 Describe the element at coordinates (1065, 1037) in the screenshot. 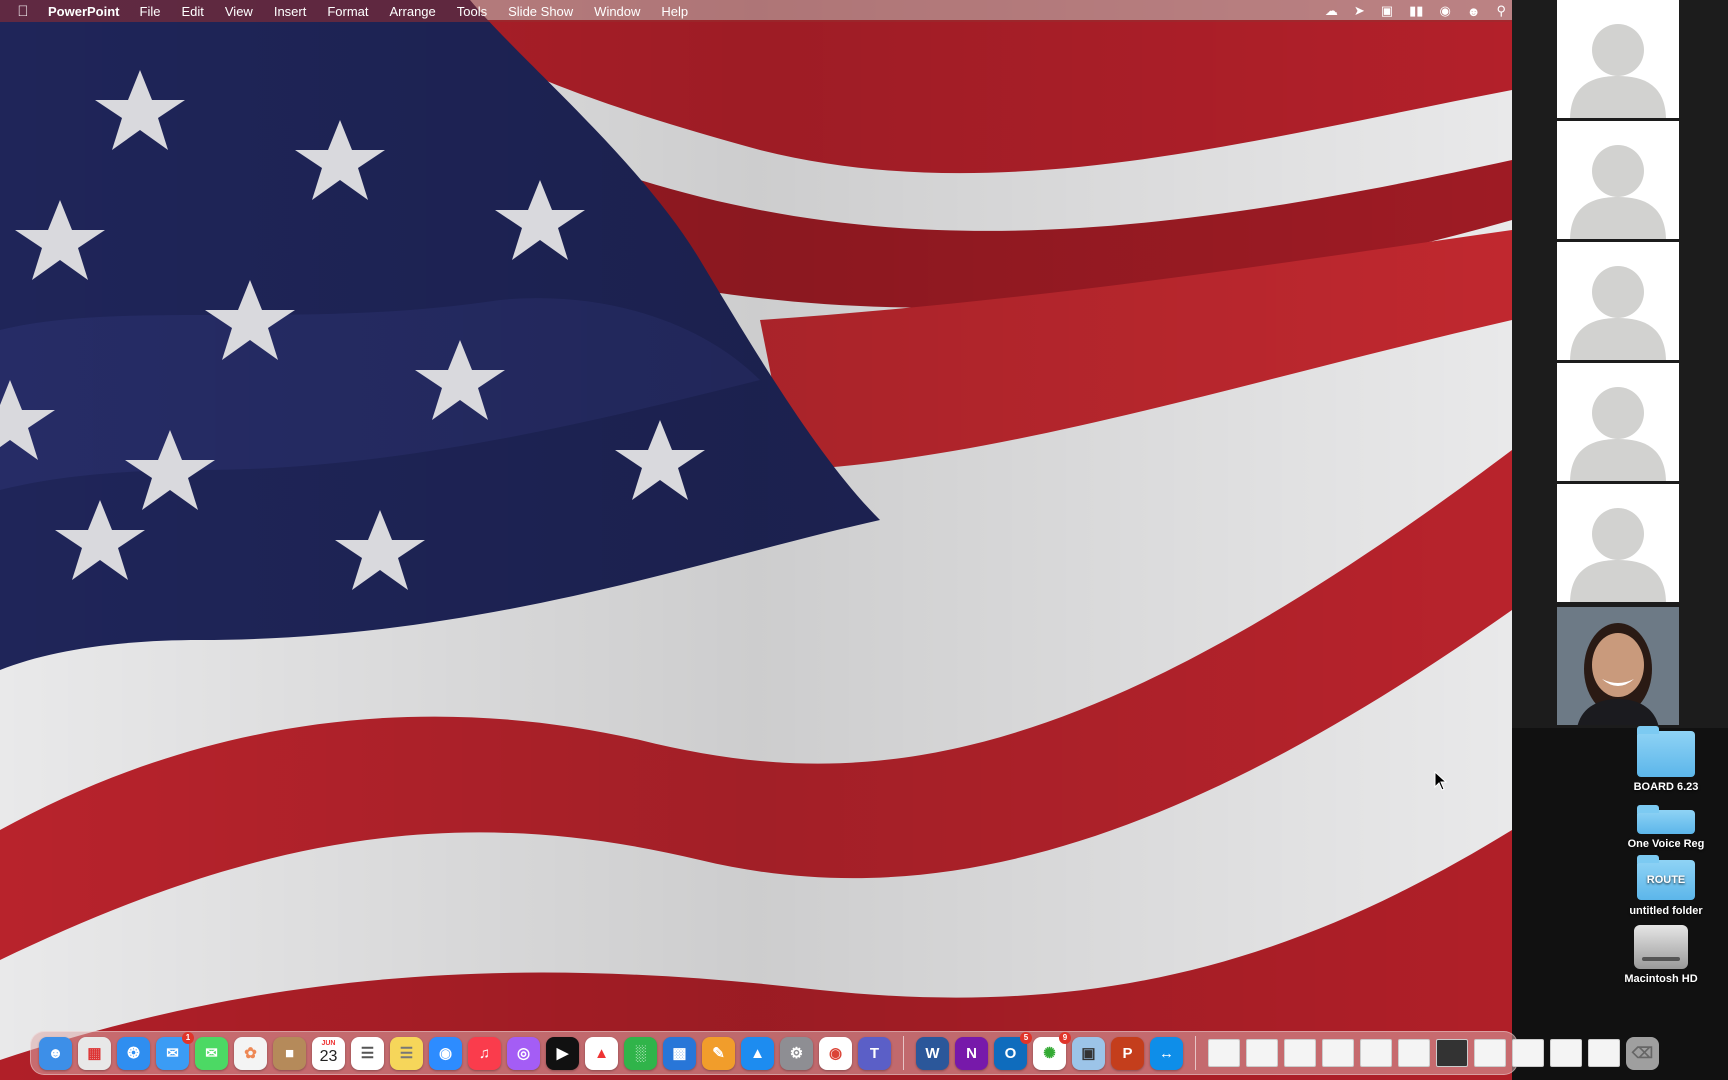

I see `pinwheel-badge: 9` at that location.